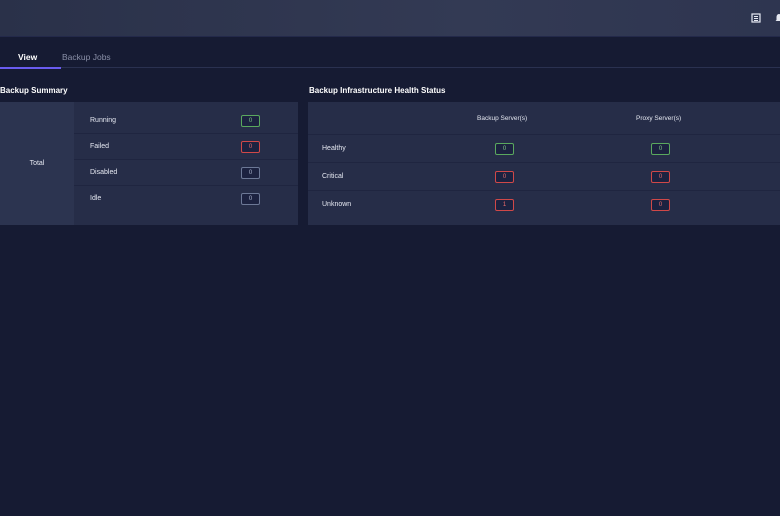  I want to click on health-row-critical: Critical 0 0, so click(544, 177).